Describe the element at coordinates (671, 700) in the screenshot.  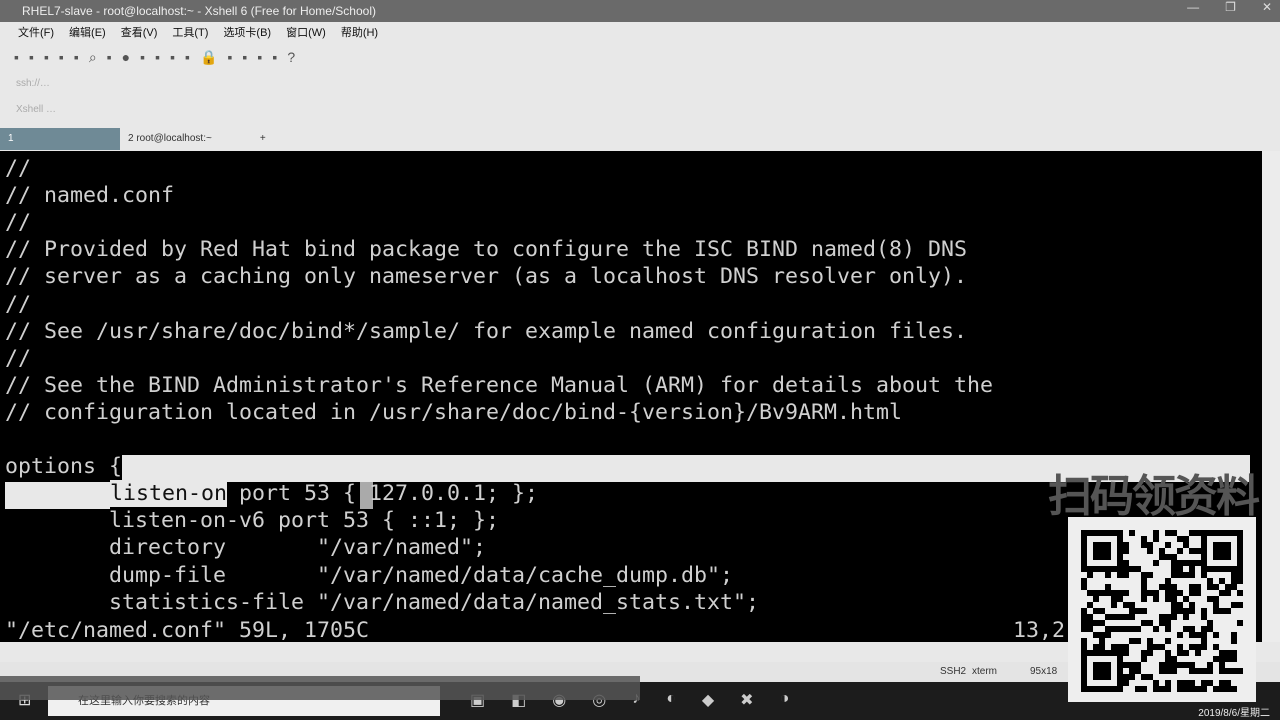
I see `app-icon: ◐` at that location.